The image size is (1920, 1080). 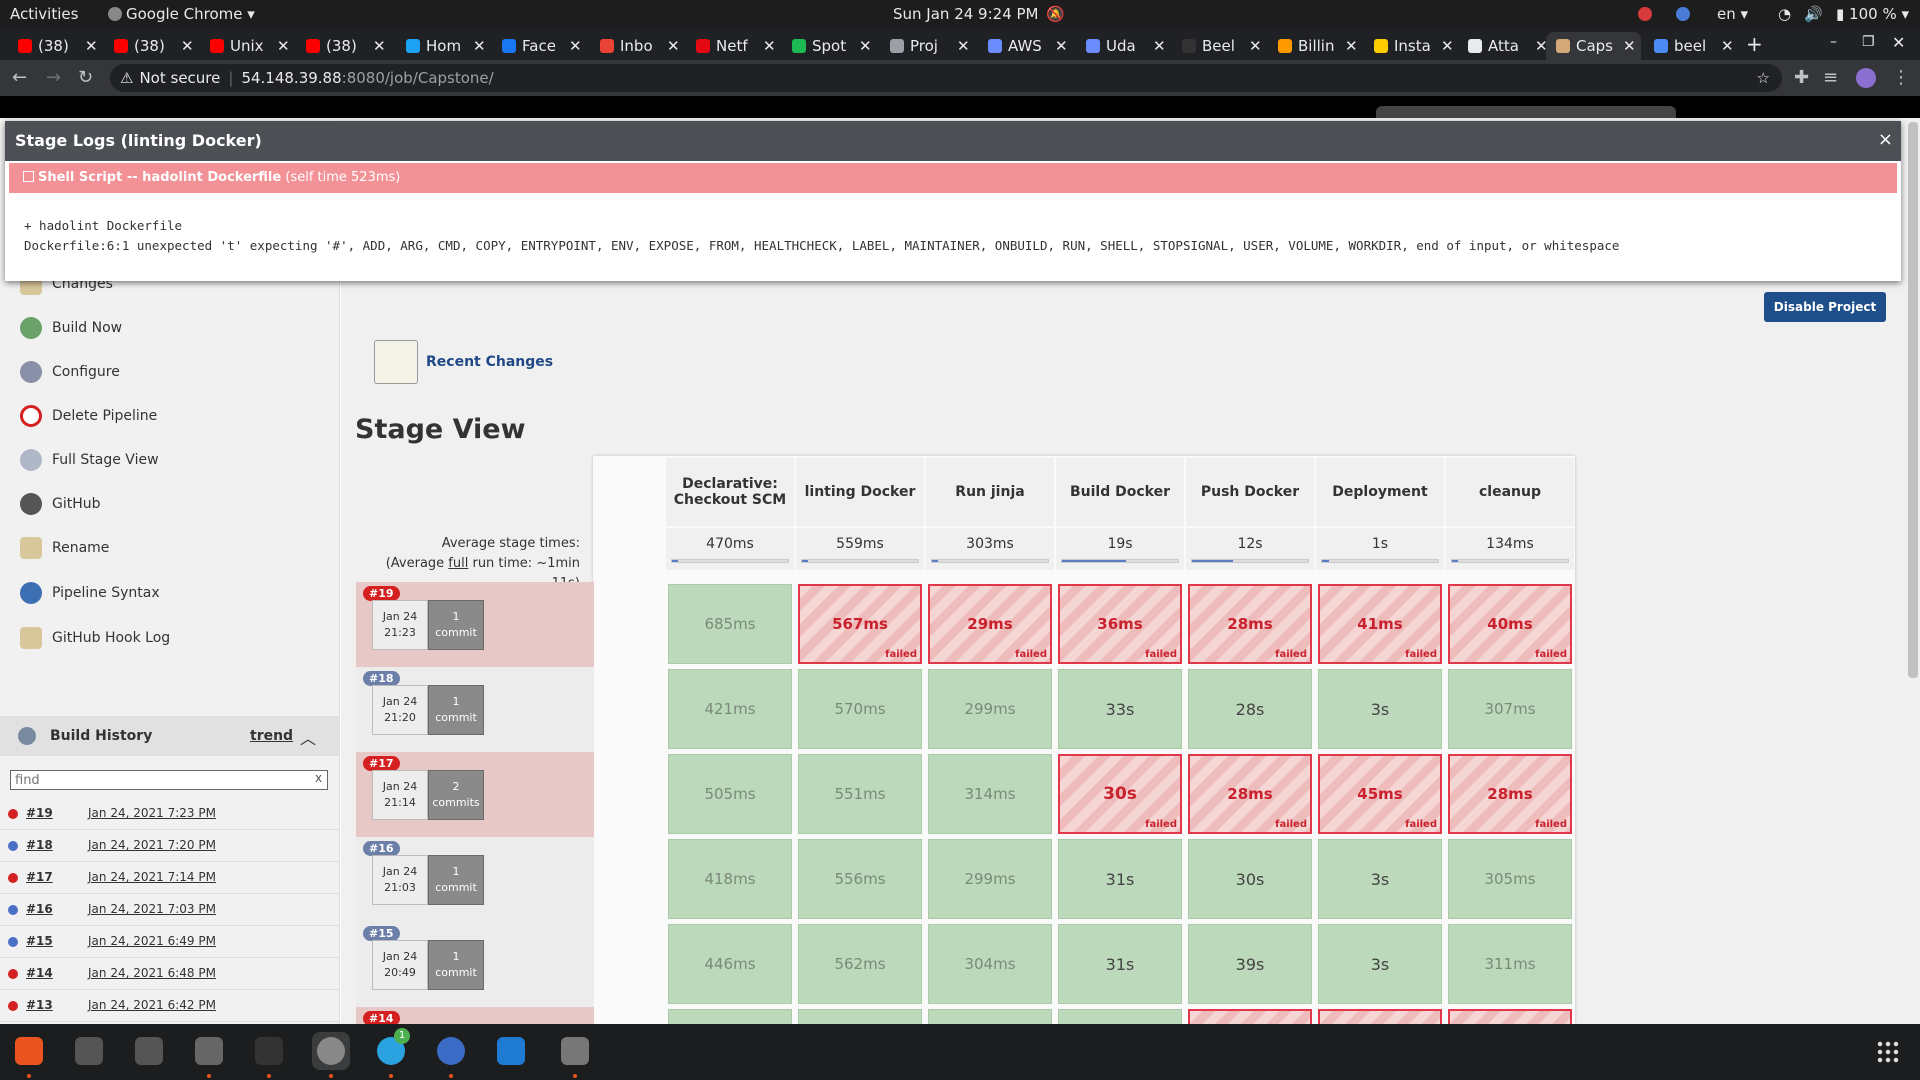 What do you see at coordinates (1526, 112) in the screenshot?
I see `search-box` at bounding box center [1526, 112].